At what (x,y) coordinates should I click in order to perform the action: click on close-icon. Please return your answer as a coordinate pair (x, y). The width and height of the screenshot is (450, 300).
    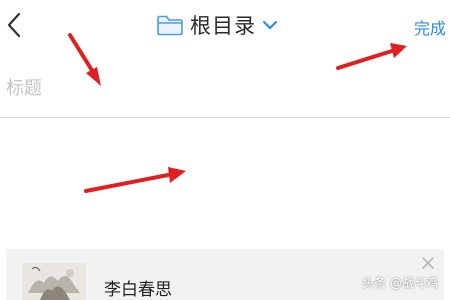
    Looking at the image, I should click on (428, 263).